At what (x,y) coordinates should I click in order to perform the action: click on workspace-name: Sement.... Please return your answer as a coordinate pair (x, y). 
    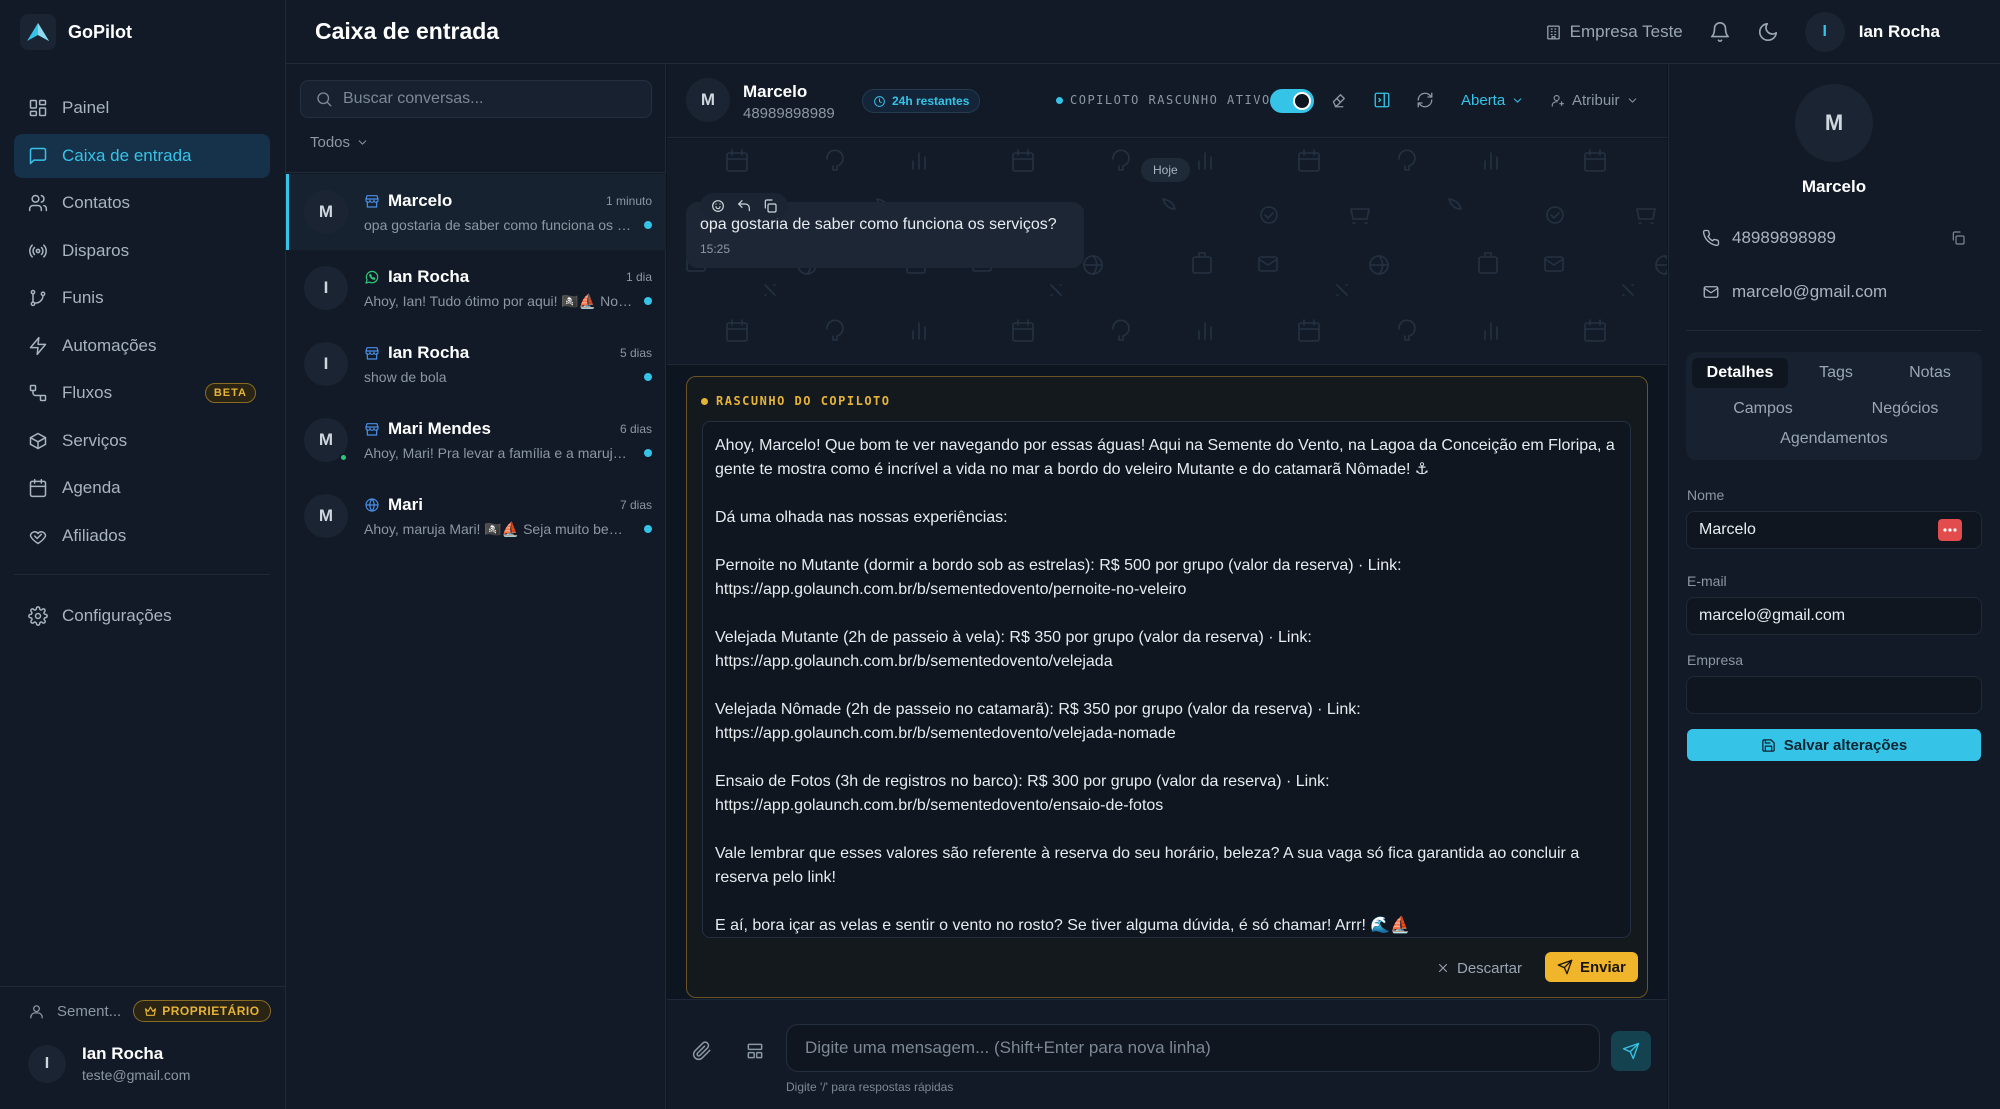
    Looking at the image, I should click on (89, 1011).